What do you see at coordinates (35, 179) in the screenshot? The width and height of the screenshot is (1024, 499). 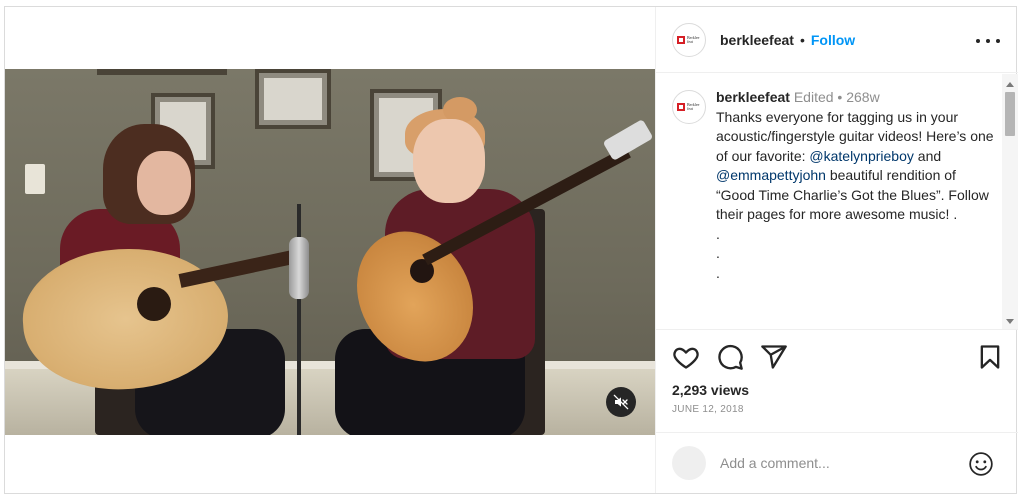 I see `light-switch` at bounding box center [35, 179].